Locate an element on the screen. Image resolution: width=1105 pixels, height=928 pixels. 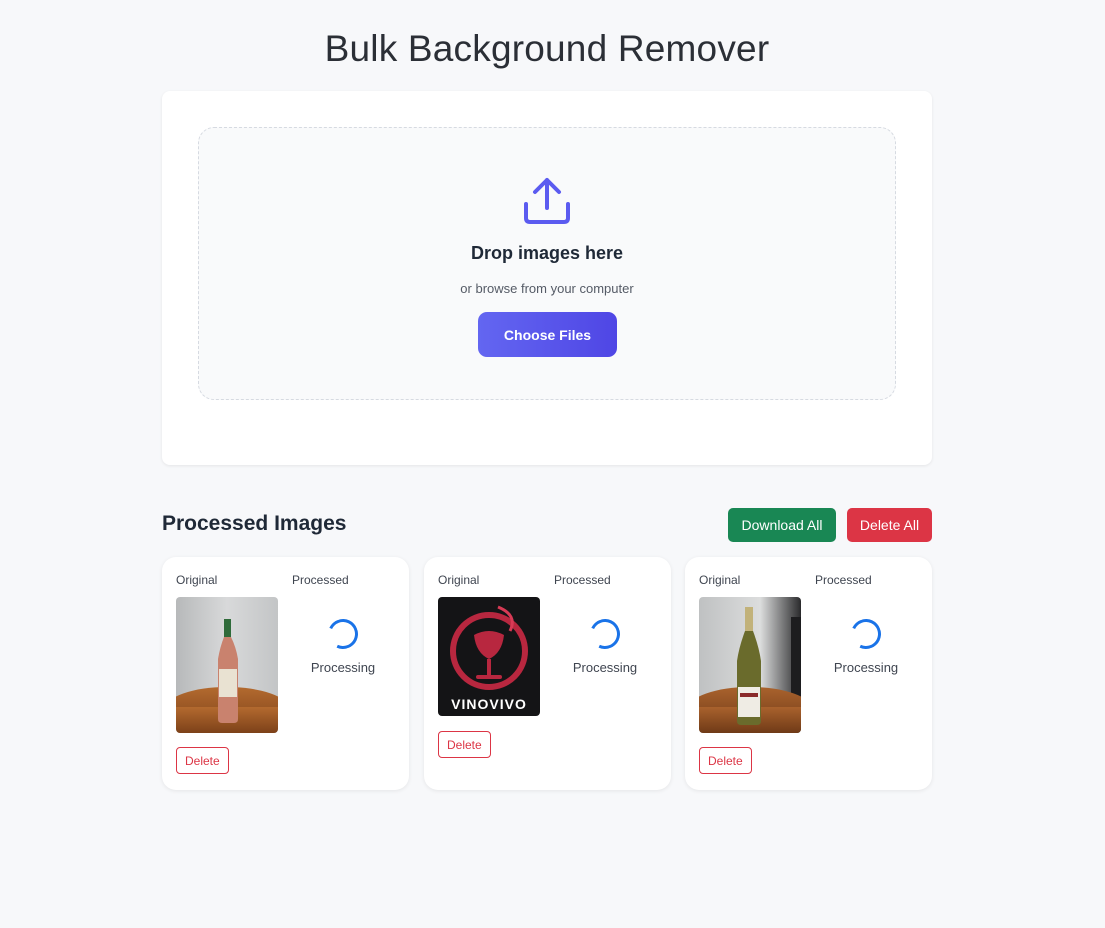
drop-title: Drop images here is located at coordinates (547, 253).